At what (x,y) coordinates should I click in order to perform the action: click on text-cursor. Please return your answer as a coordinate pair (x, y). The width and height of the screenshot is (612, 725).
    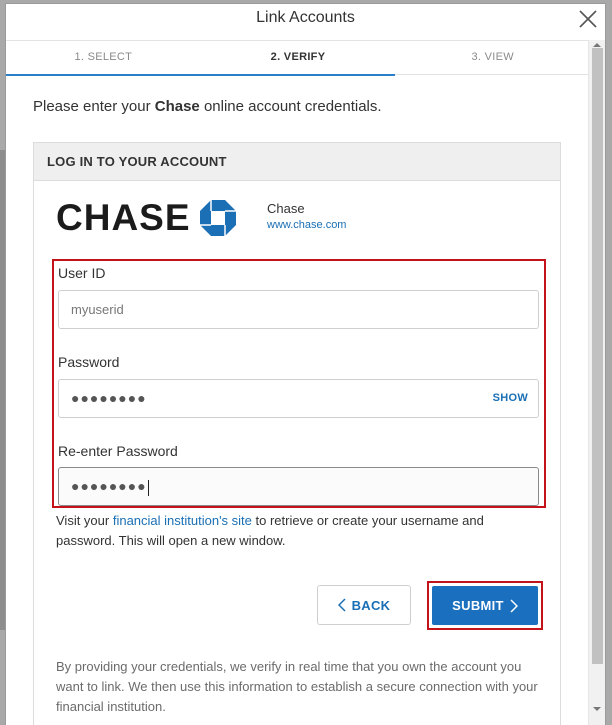
    Looking at the image, I should click on (148, 487).